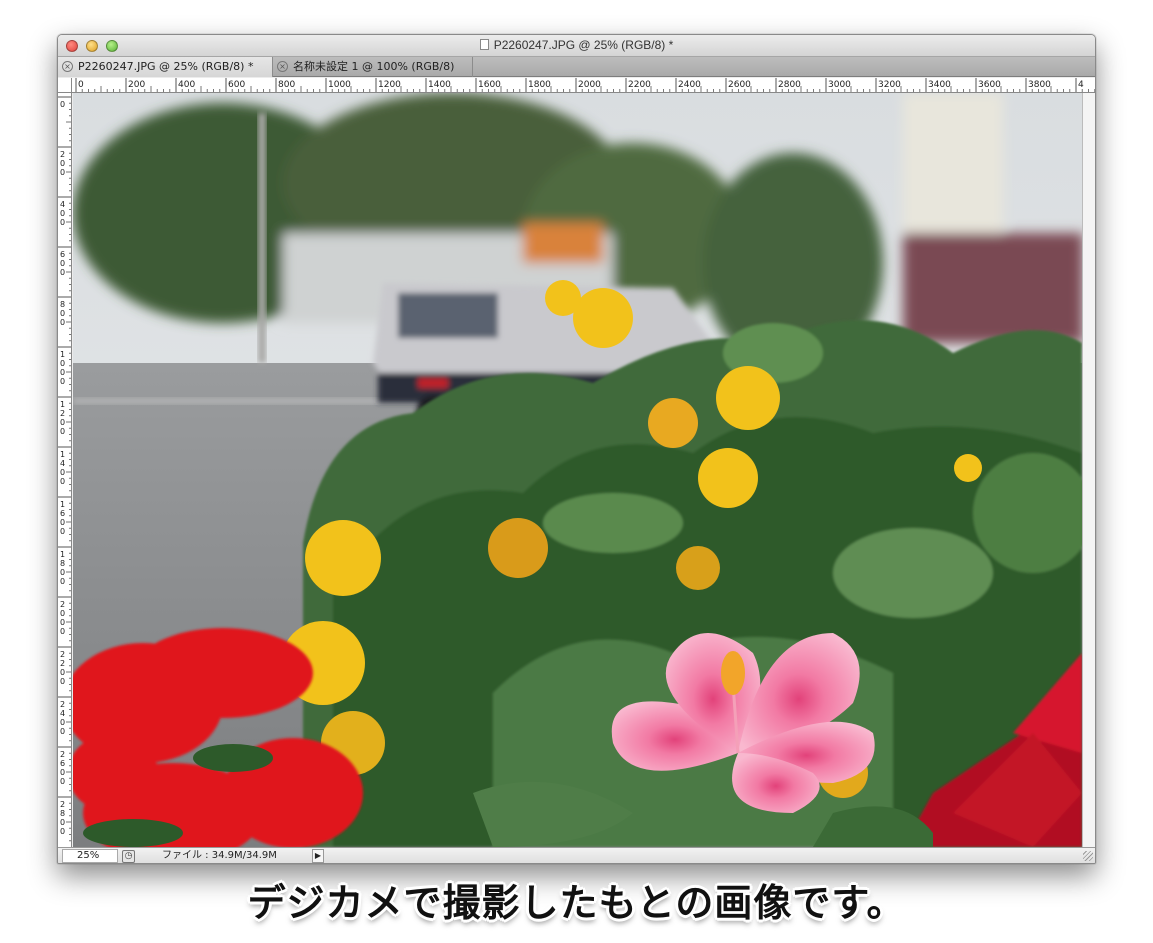  Describe the element at coordinates (939, 85) in the screenshot. I see `ruler-label: 3400` at that location.